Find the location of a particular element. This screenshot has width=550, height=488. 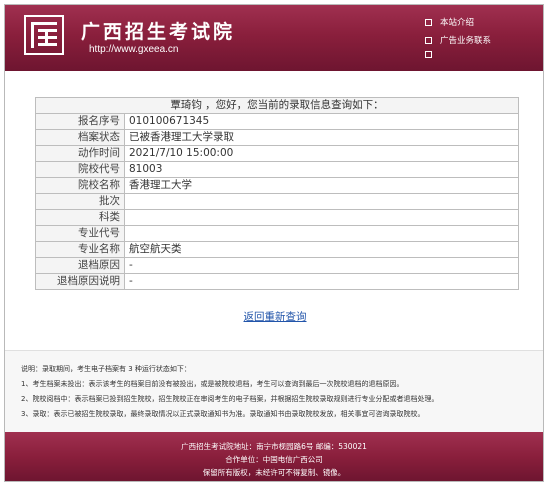

row-label: 动作时间 is located at coordinates (80, 153).